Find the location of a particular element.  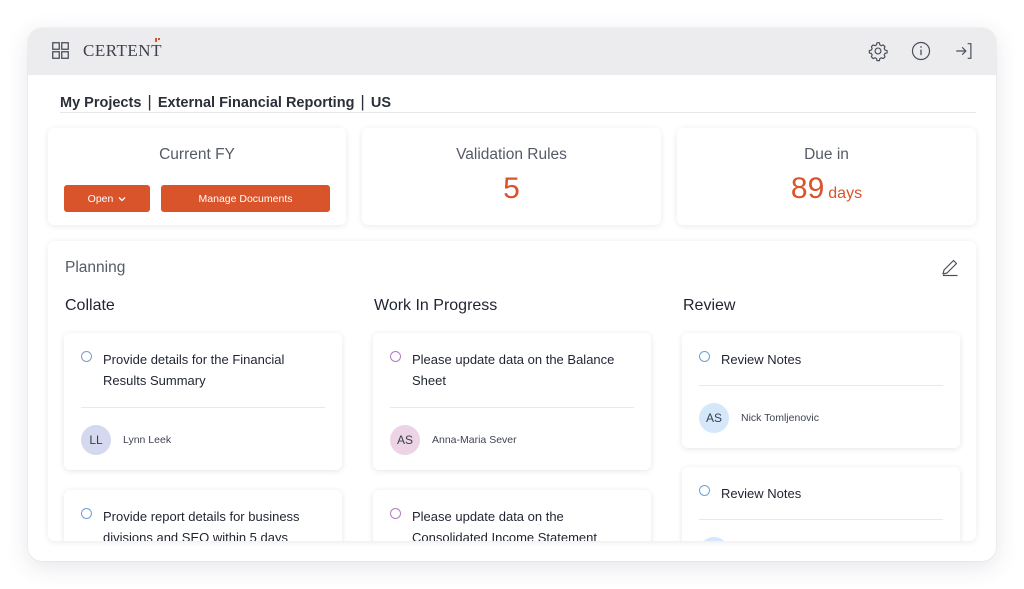

breadcrumb-divider is located at coordinates (518, 112).